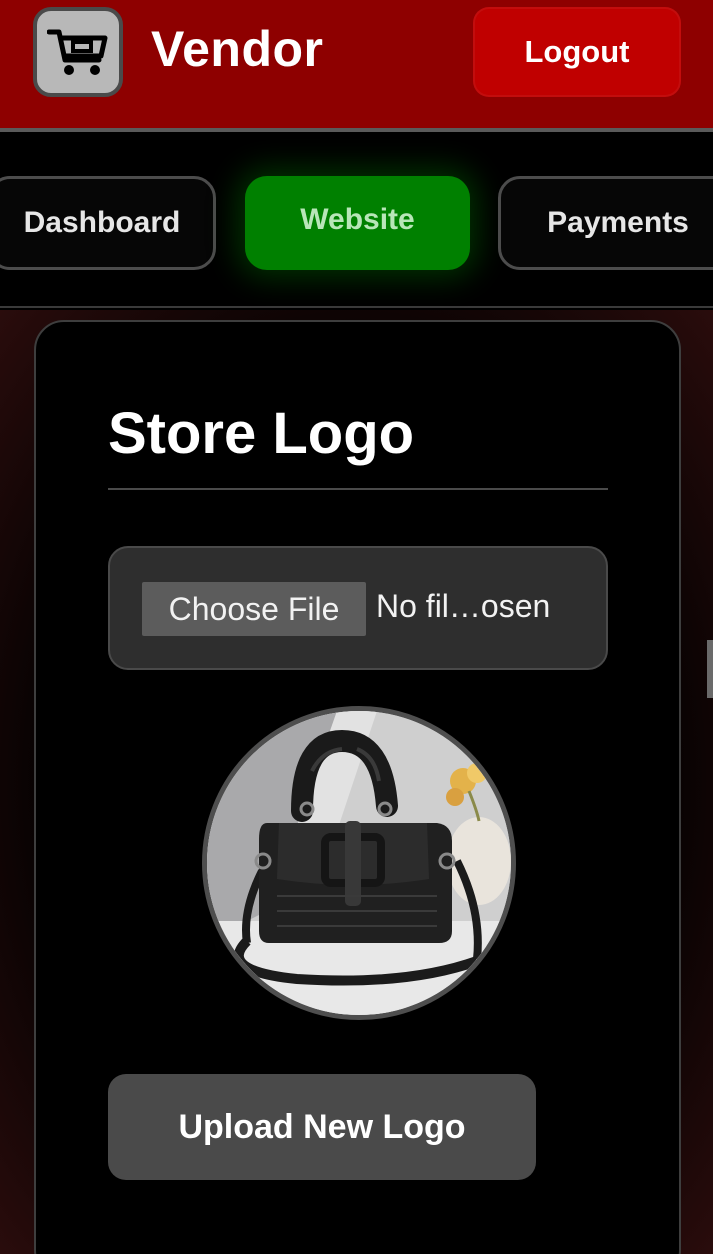 The image size is (713, 1254). I want to click on app-header: Vendor Logout, so click(356, 66).